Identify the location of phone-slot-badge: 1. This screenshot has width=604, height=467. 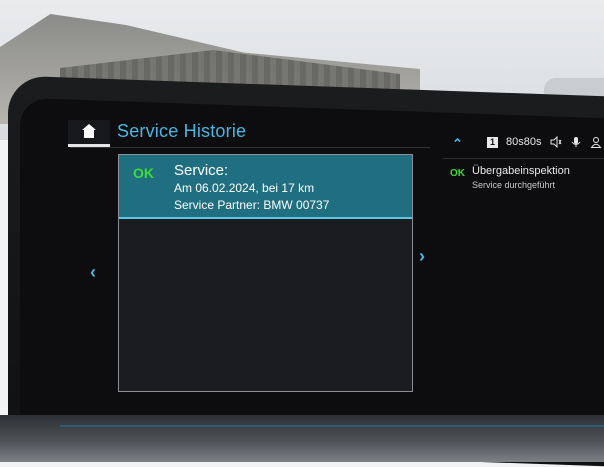
(492, 142).